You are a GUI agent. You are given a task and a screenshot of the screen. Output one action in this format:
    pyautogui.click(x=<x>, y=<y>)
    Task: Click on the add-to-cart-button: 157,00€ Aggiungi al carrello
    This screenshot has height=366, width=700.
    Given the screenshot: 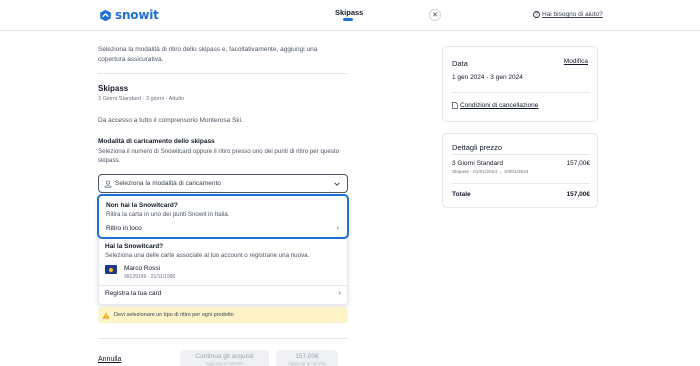 What is the action you would take?
    pyautogui.click(x=307, y=358)
    